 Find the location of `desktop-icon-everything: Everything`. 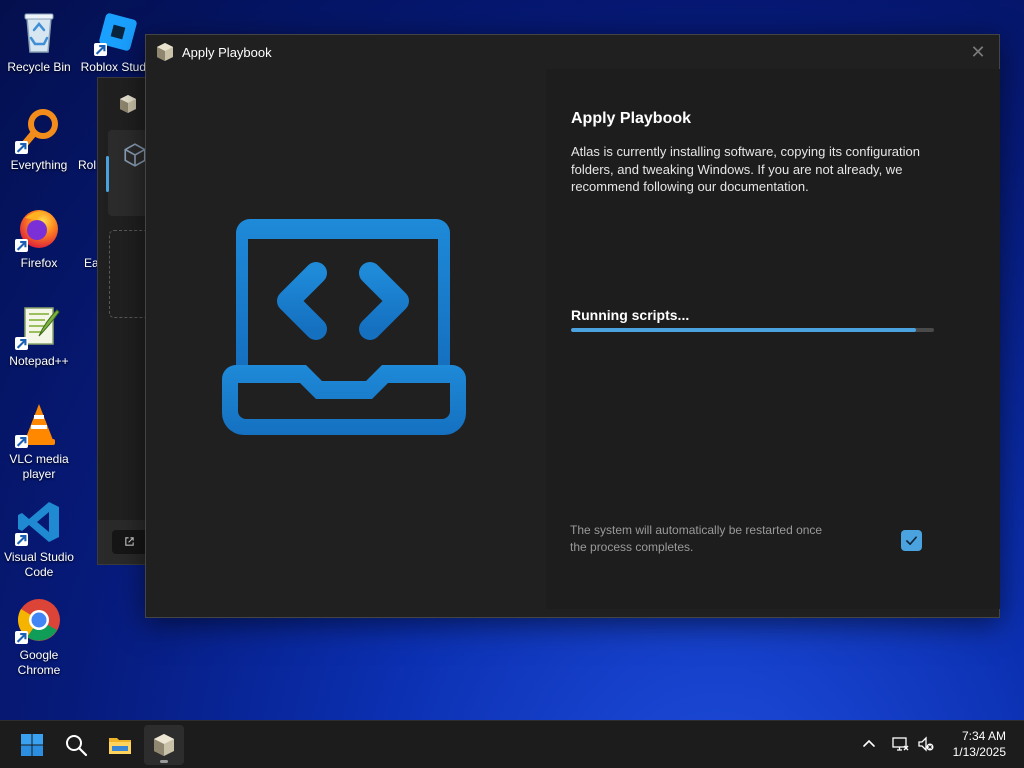

desktop-icon-everything: Everything is located at coordinates (39, 139).